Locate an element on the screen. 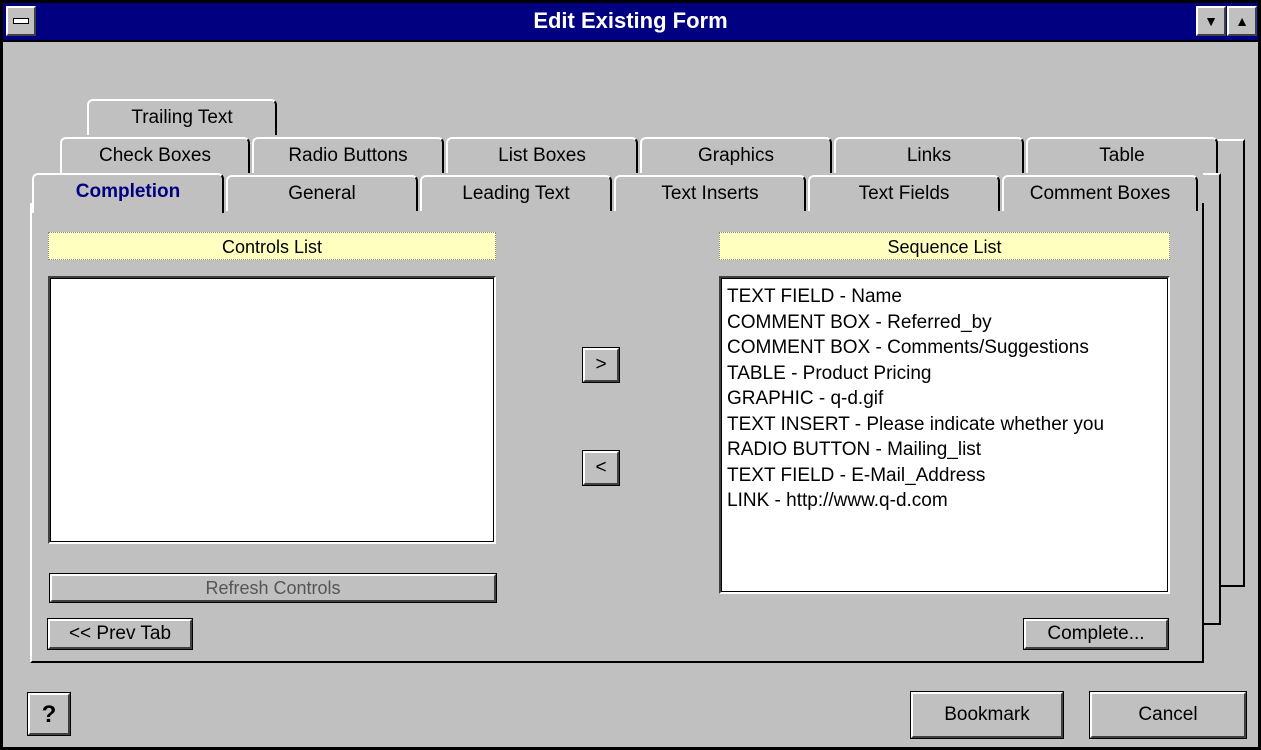 Image resolution: width=1261 pixels, height=750 pixels. tab-completion: Completion is located at coordinates (128, 193).